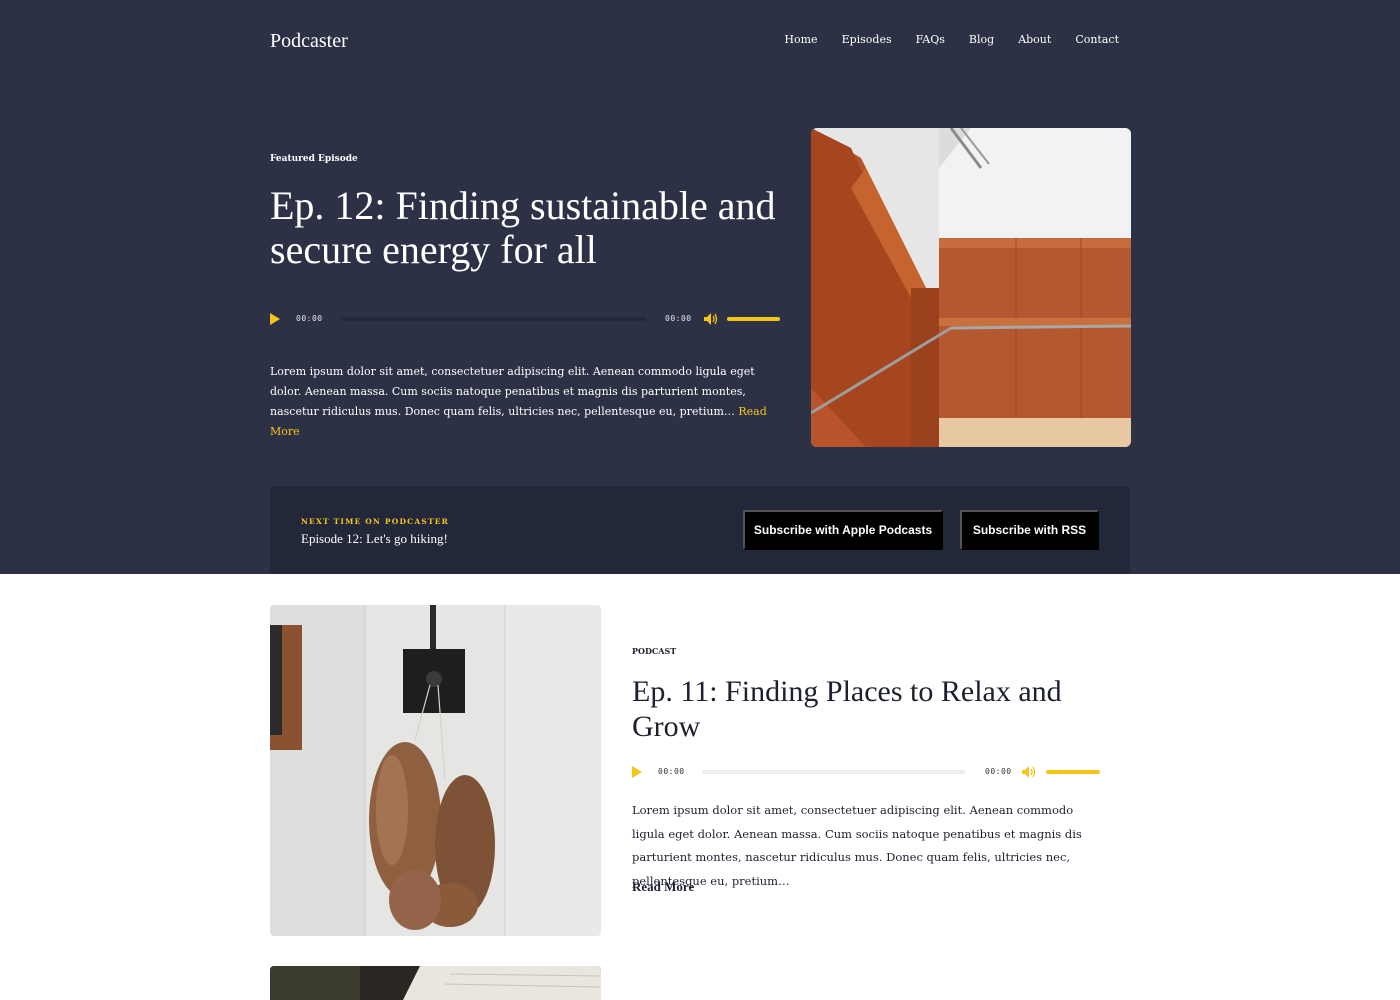  I want to click on featured-kicker: Featured Episode, so click(314, 159).